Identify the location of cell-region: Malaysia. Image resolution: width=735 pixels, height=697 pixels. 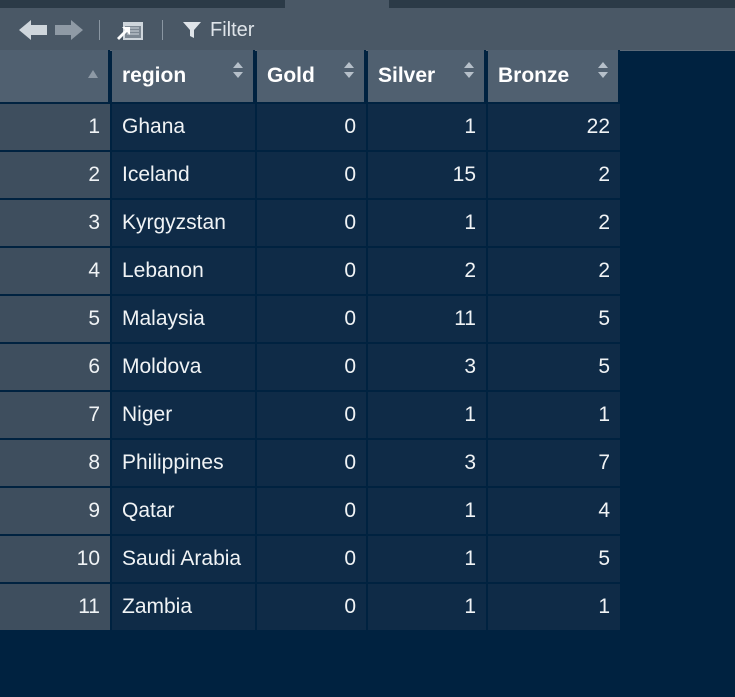
(183, 319).